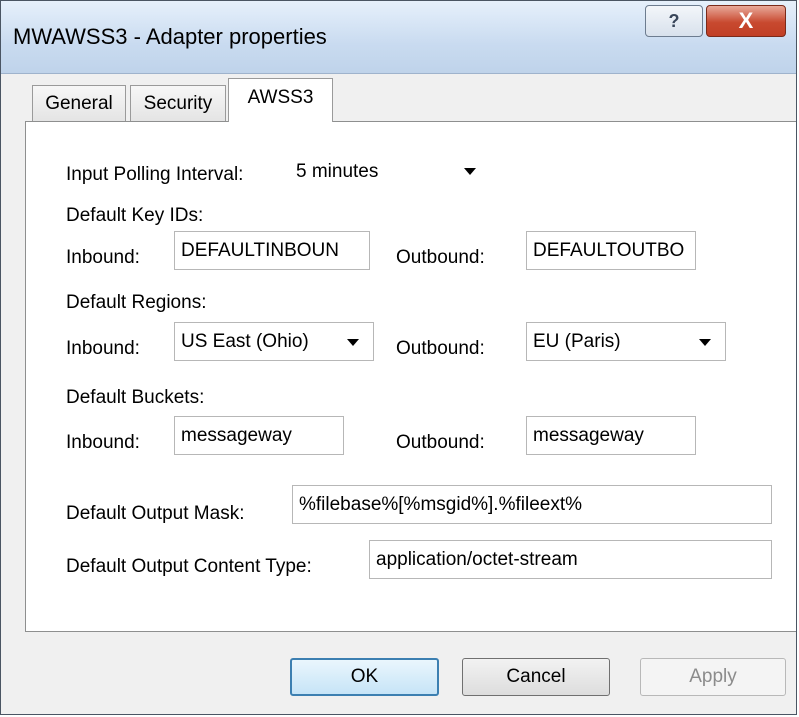  Describe the element at coordinates (260, 250) in the screenshot. I see `key-inbound-value: DEFAULTINBOUN` at that location.